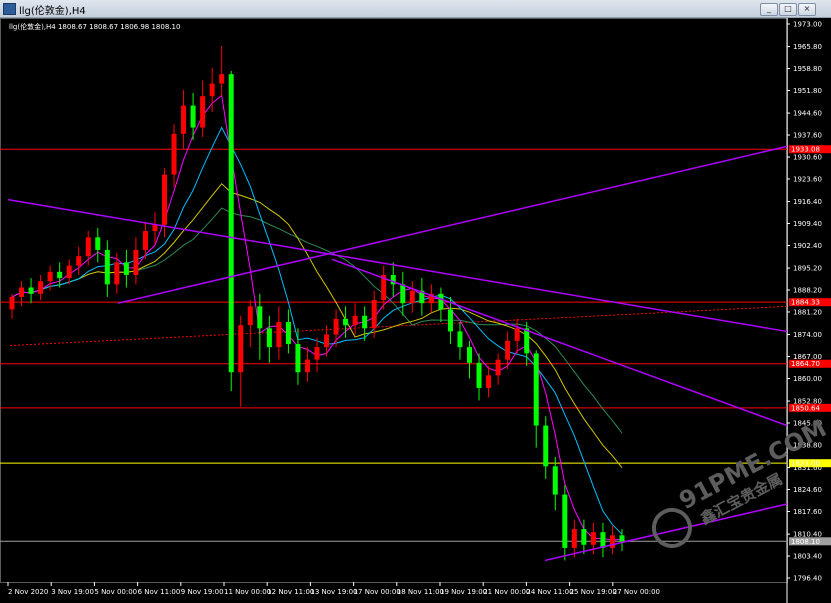 This screenshot has height=603, width=831. I want to click on y-tick-label: 1860.00, so click(807, 379).